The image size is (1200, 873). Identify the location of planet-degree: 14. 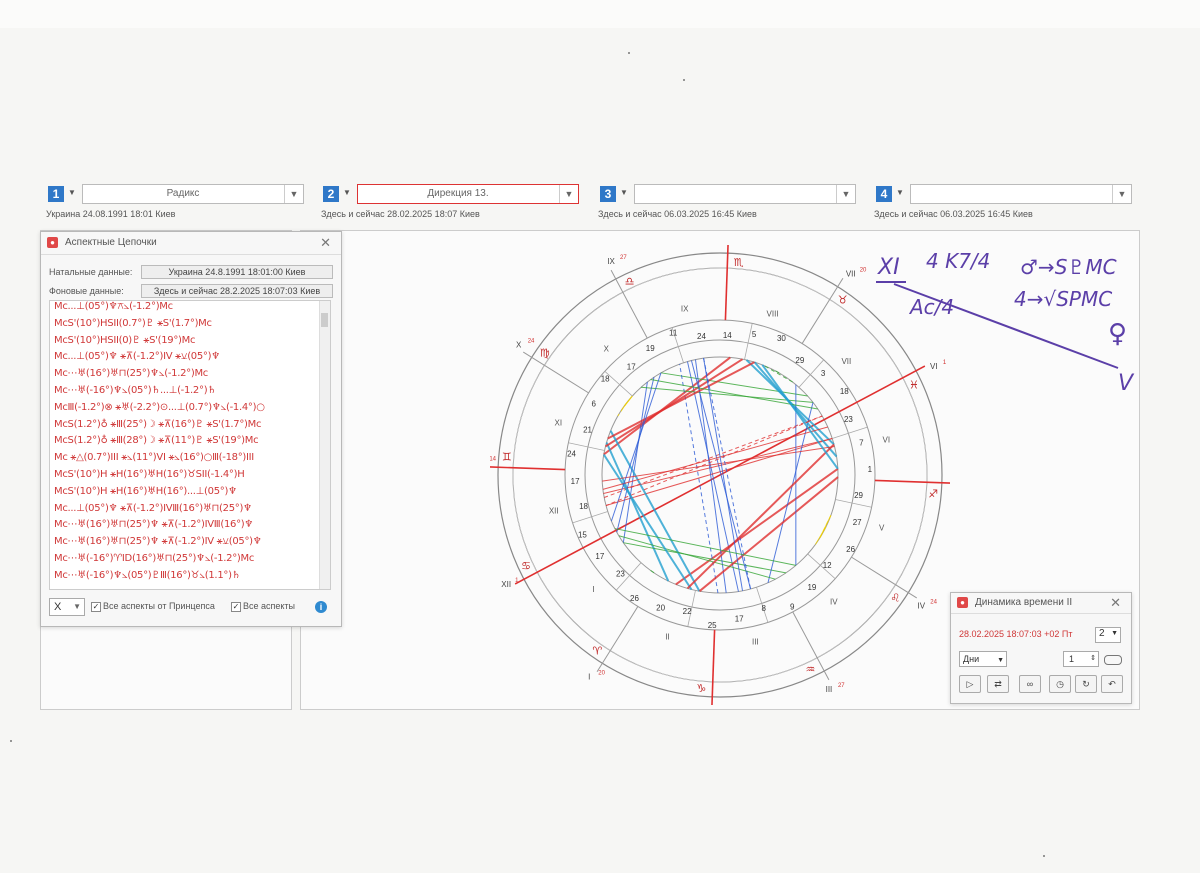
(727, 335).